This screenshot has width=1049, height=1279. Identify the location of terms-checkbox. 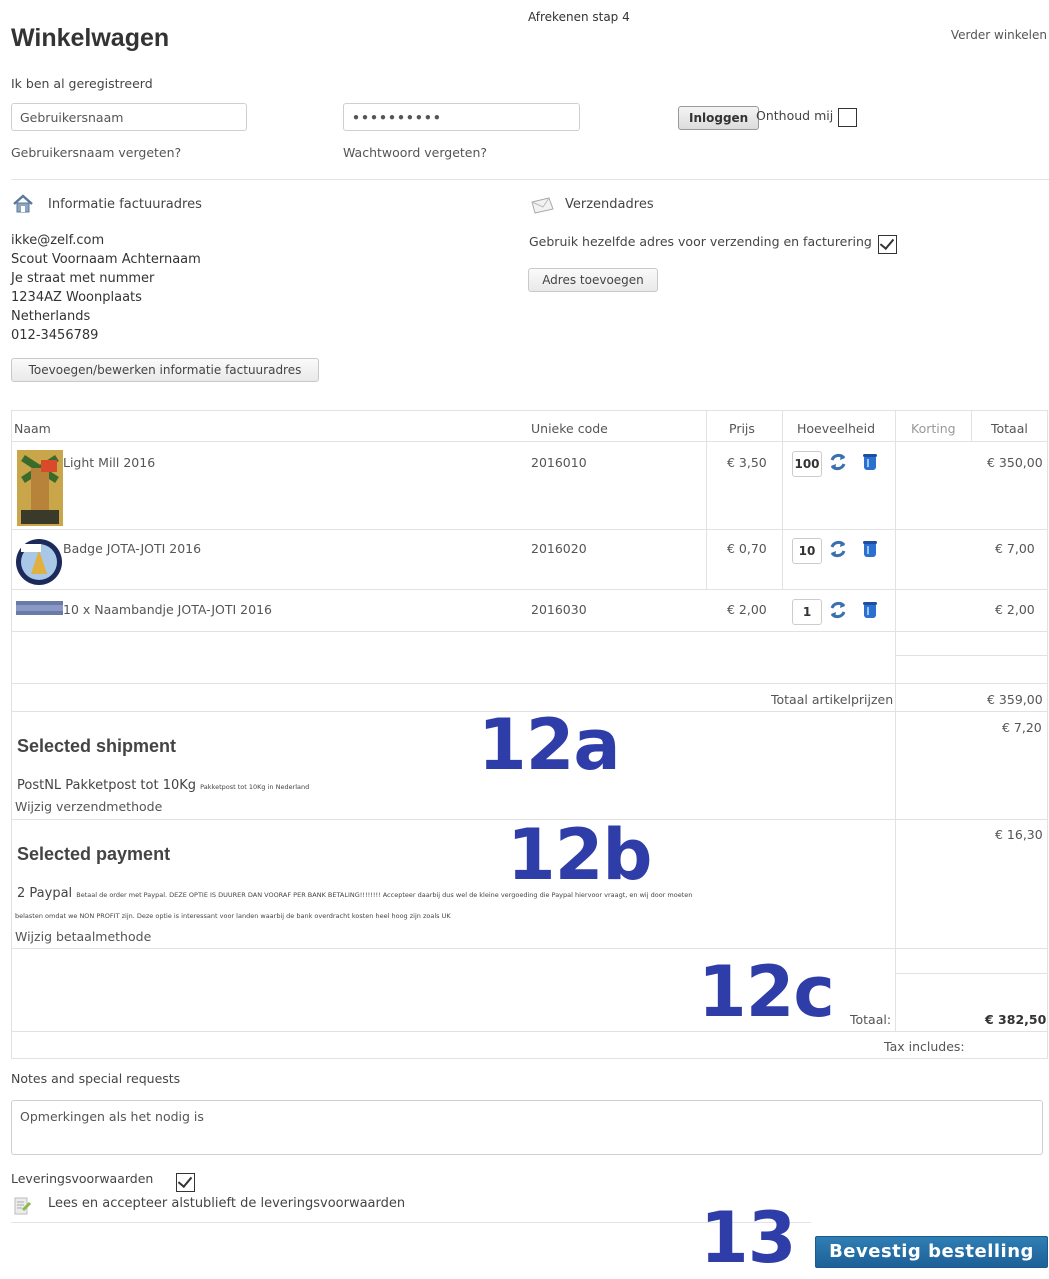
(185, 1182).